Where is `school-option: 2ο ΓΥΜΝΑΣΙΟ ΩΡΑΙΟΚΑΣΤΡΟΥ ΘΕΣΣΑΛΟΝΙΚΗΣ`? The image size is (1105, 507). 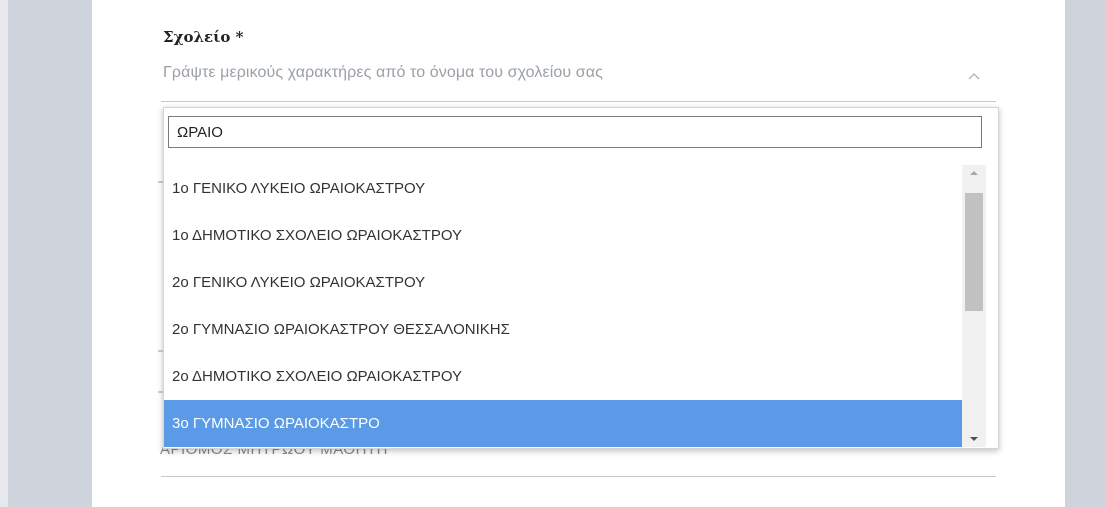 school-option: 2ο ΓΥΜΝΑΣΙΟ ΩΡΑΙΟΚΑΣΤΡΟΥ ΘΕΣΣΑΛΟΝΙΚΗΣ is located at coordinates (563, 329).